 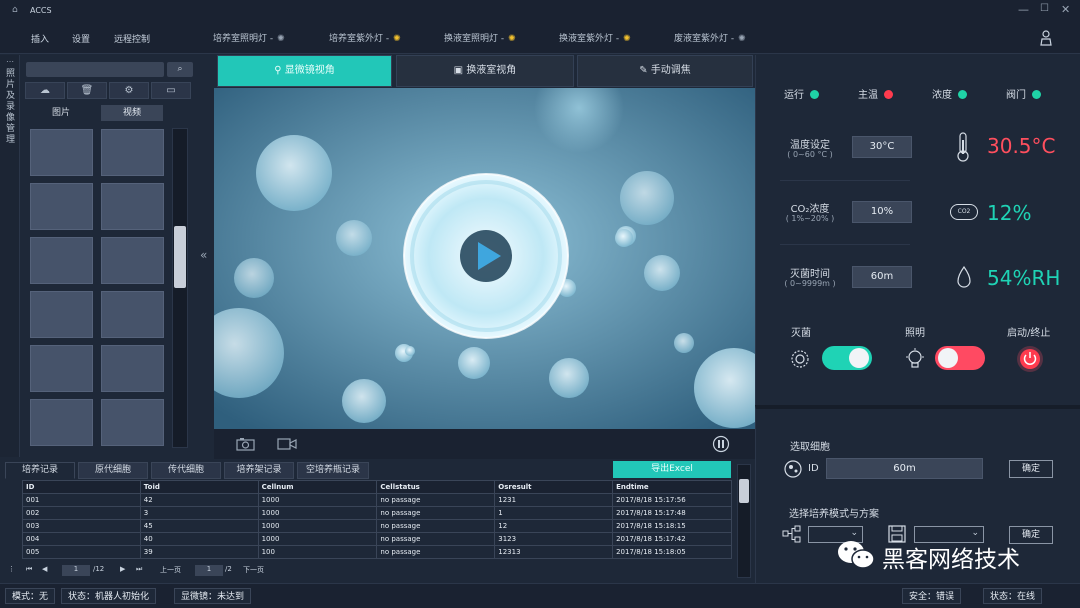 What do you see at coordinates (40, 38) in the screenshot?
I see `menu-insert: 插入` at bounding box center [40, 38].